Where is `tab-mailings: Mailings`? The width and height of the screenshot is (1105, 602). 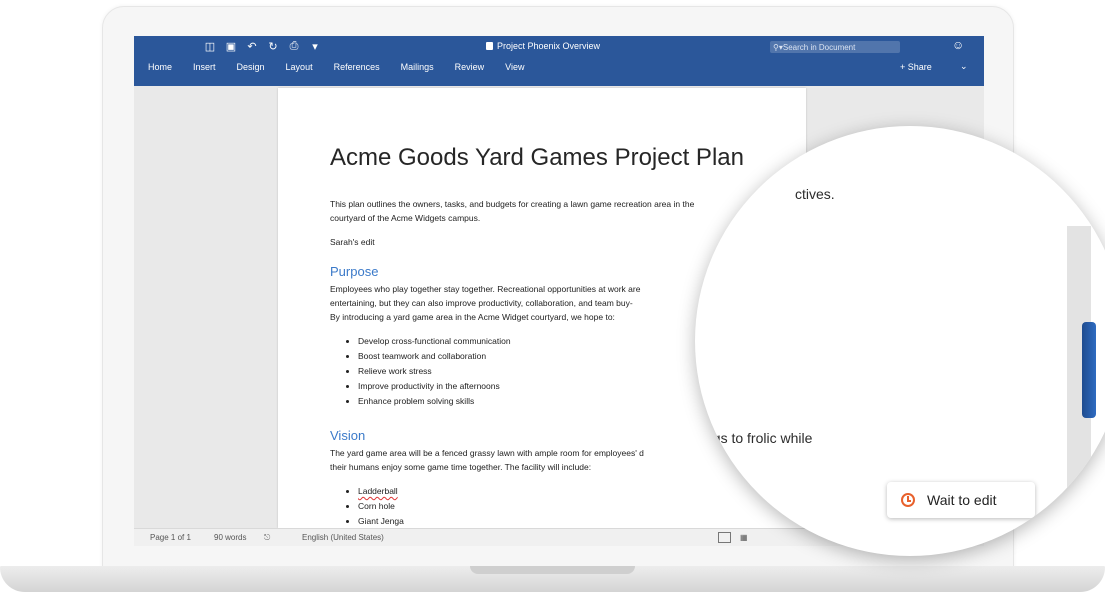
tab-mailings: Mailings is located at coordinates (417, 67).